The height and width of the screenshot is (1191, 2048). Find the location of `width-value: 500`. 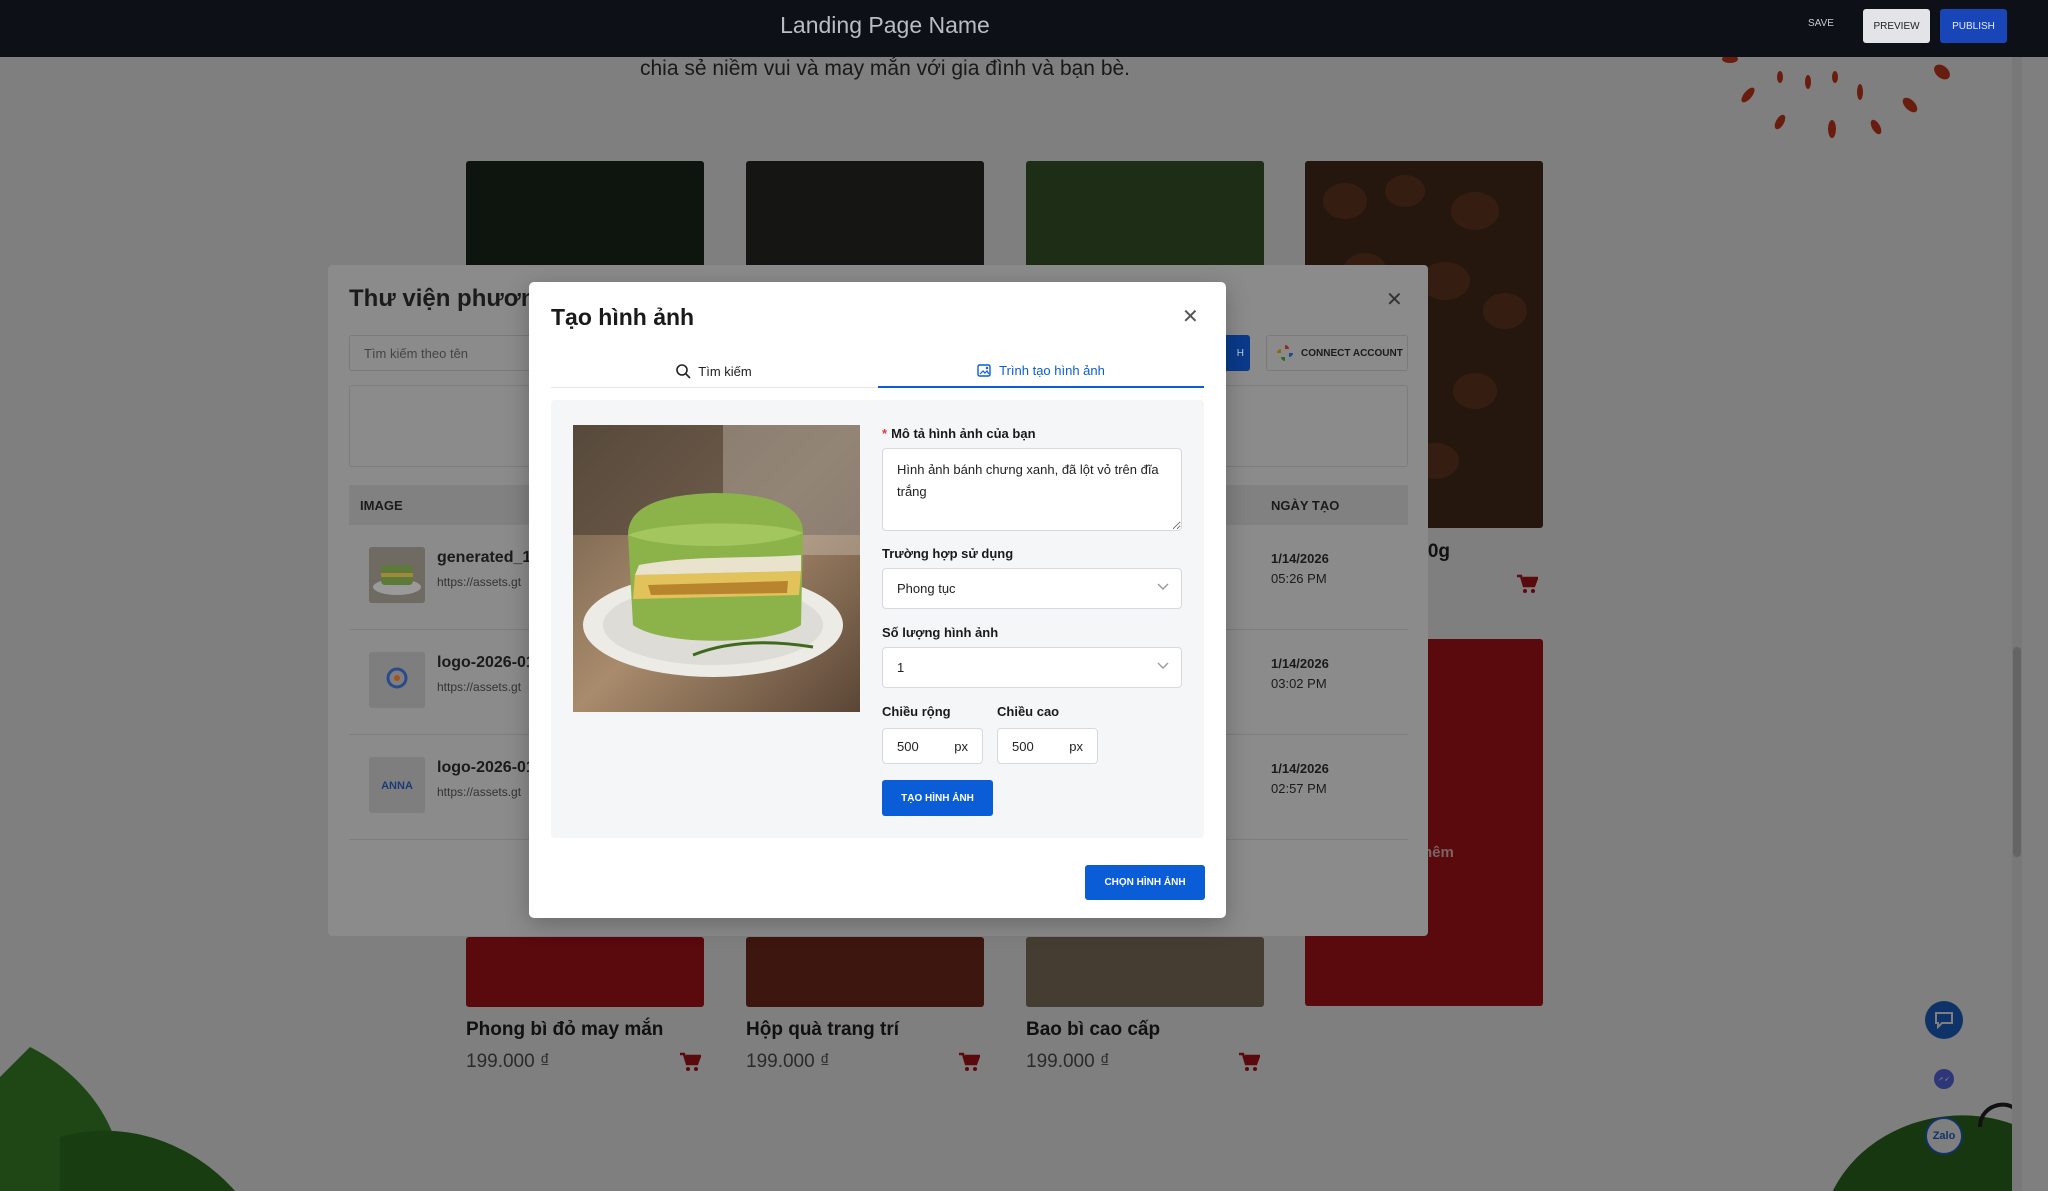

width-value: 500 is located at coordinates (908, 746).